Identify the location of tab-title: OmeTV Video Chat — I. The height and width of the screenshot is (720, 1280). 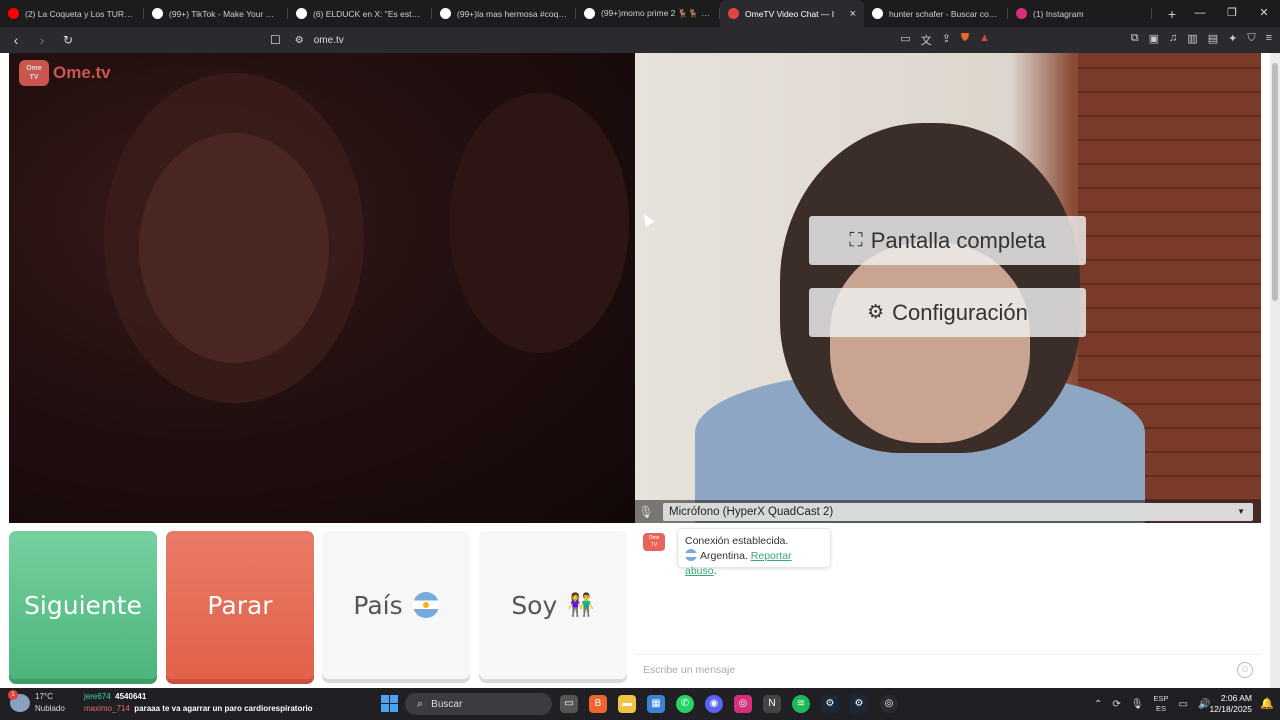
(790, 13).